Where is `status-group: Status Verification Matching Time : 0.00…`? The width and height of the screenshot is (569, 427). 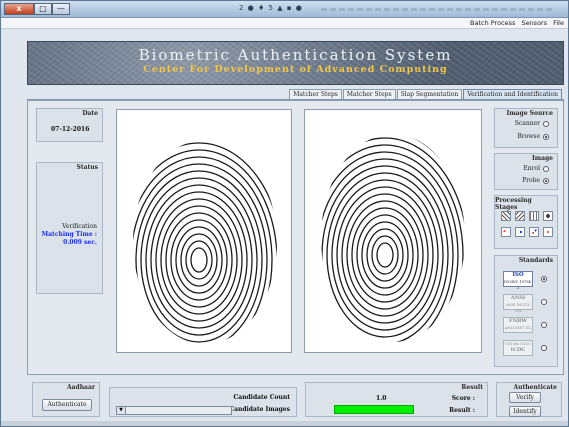
status-group: Status Verification Matching Time : 0.00… is located at coordinates (69, 228).